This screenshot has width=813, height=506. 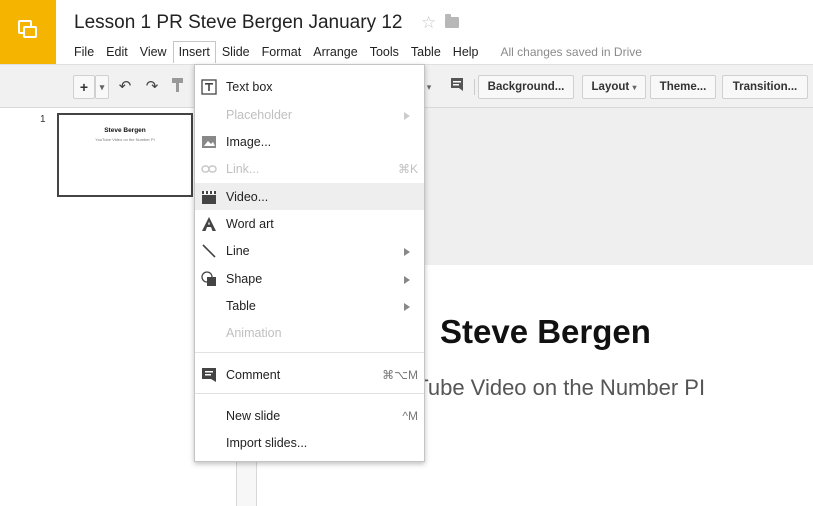 I want to click on menu-item-link: Link... ⌘K, so click(x=309, y=168).